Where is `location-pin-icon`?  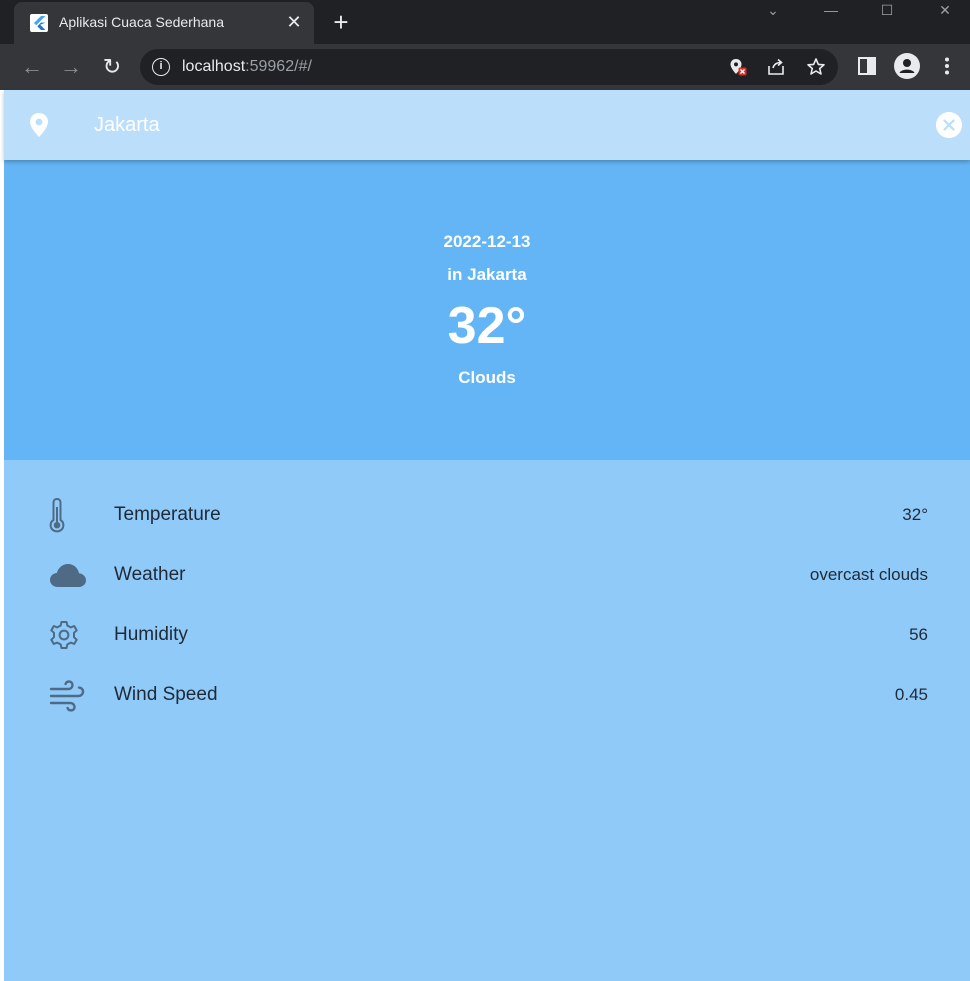 location-pin-icon is located at coordinates (39, 125).